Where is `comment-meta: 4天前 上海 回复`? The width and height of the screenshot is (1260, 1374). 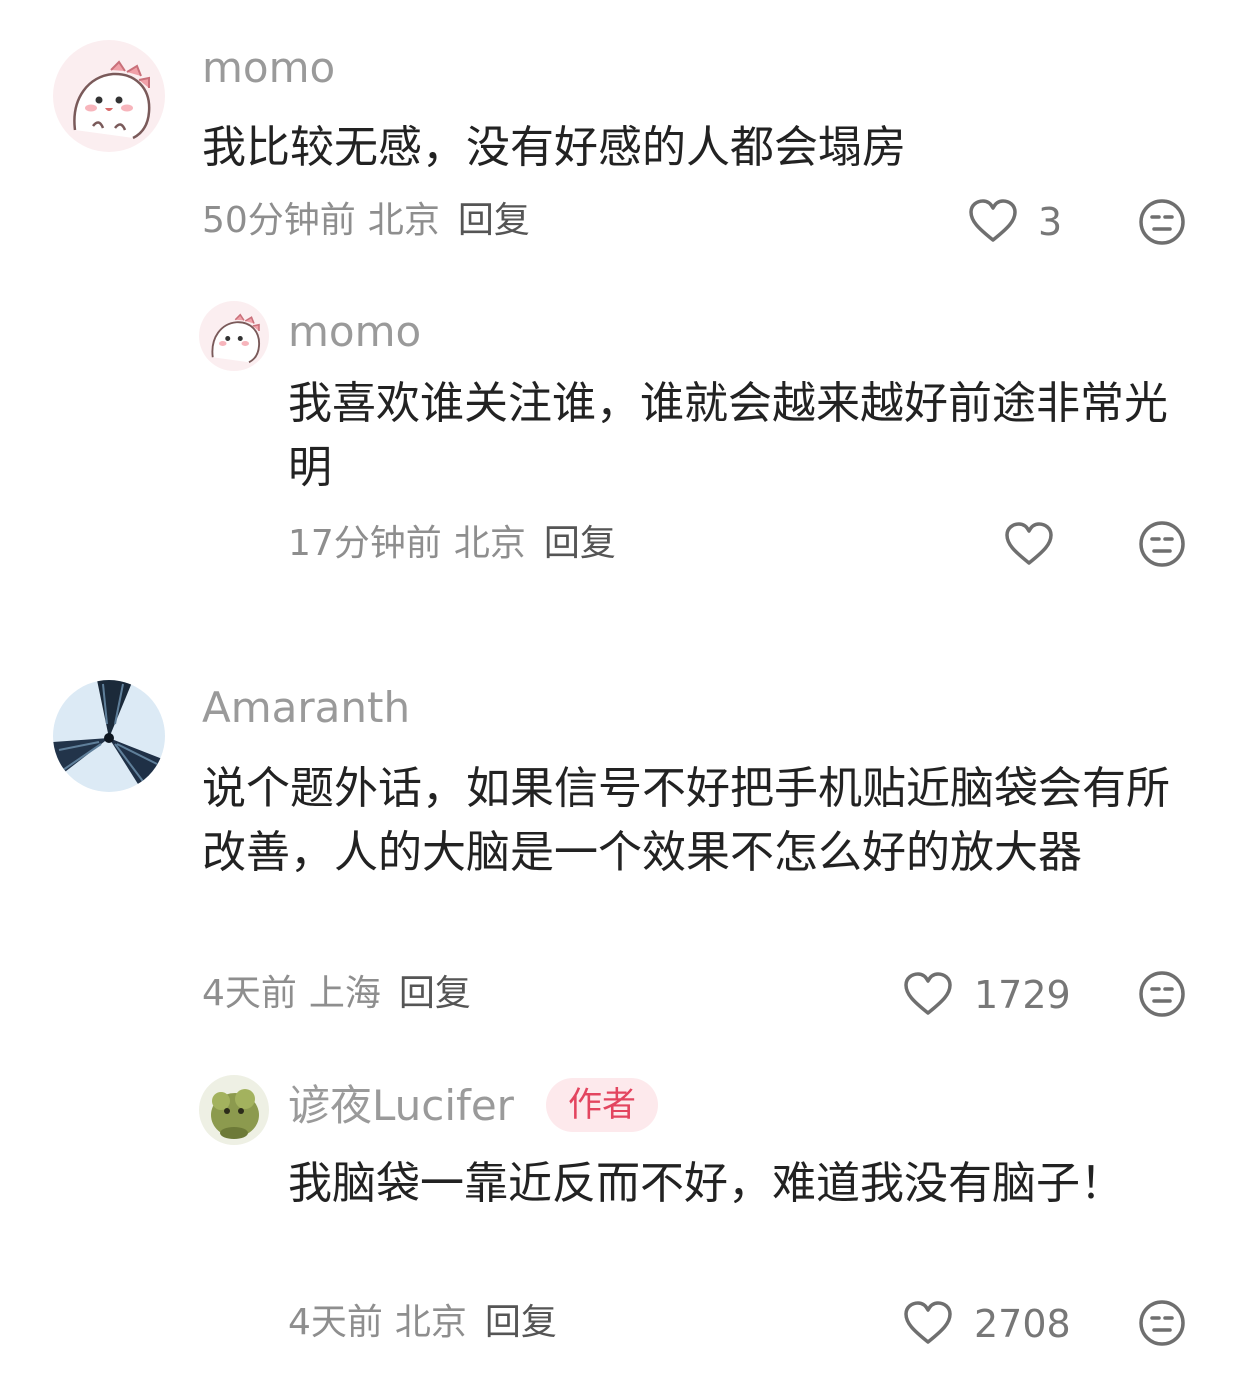
comment-meta: 4天前 上海 回复 is located at coordinates (336, 994).